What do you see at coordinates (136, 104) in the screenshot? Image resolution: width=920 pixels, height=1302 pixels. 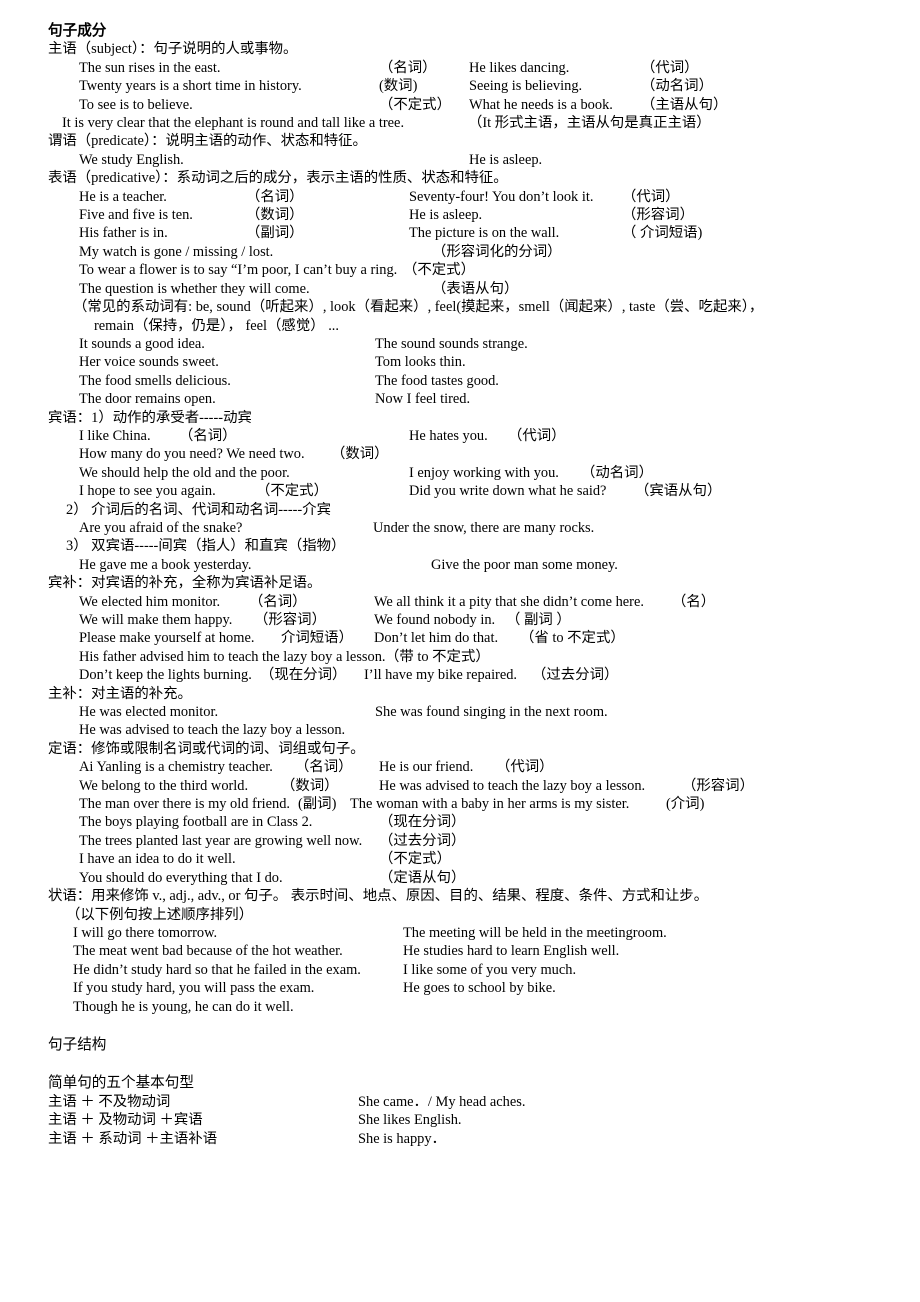 I see `example-left: To see is to believe.` at bounding box center [136, 104].